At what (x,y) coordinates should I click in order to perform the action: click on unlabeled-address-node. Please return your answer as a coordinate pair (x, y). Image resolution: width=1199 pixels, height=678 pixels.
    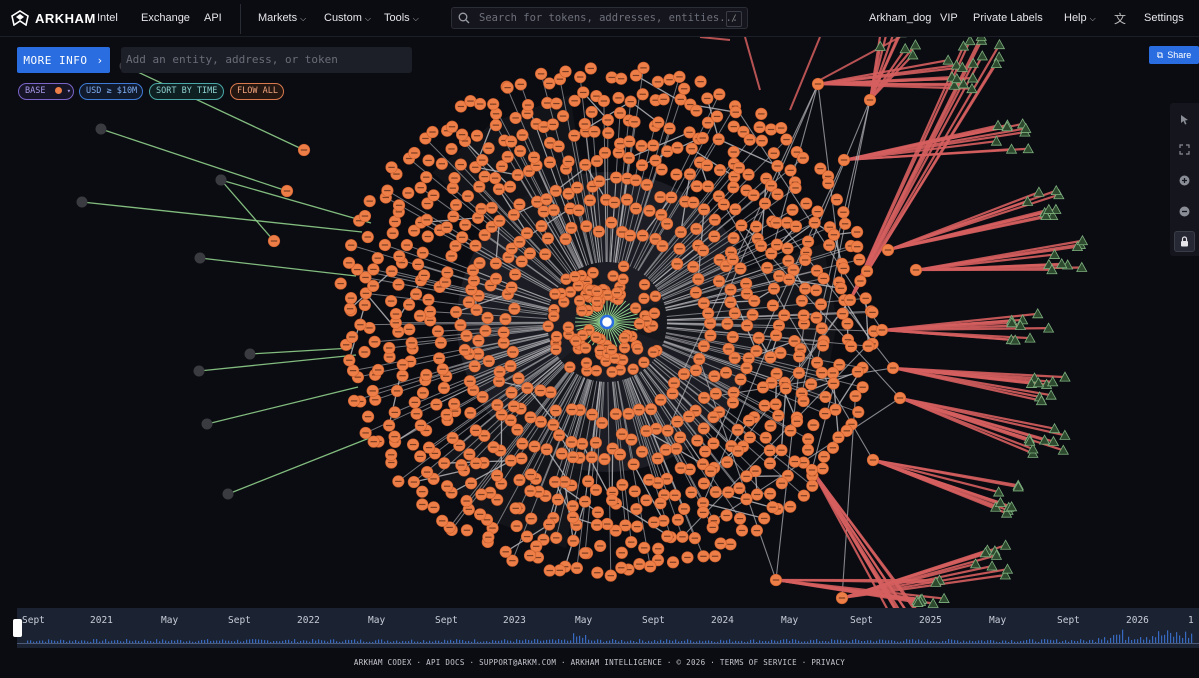
    Looking at the image, I should click on (228, 494).